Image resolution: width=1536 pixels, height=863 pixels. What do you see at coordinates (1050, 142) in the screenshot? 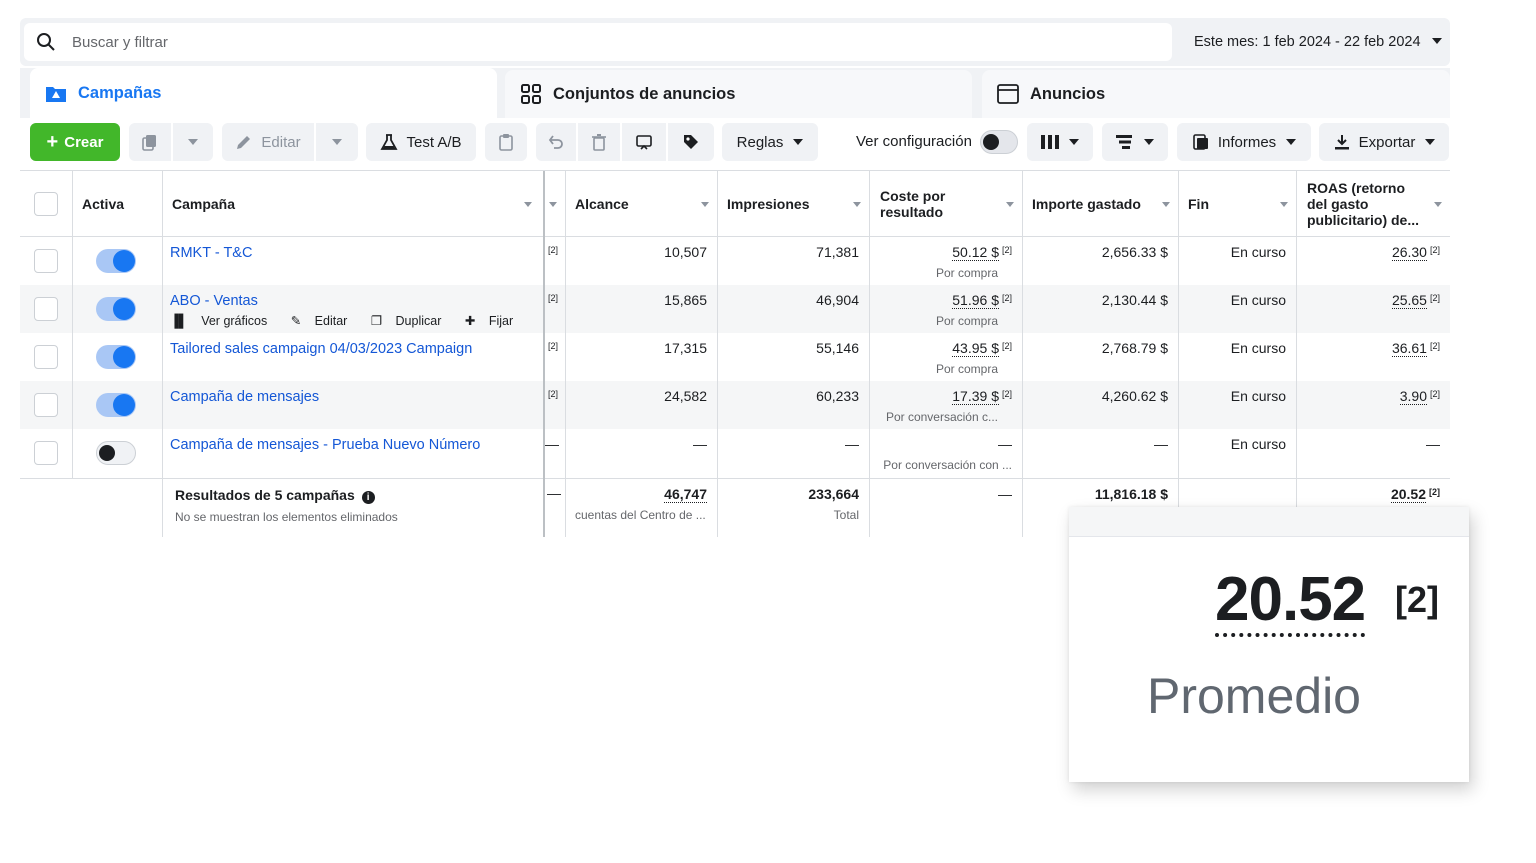
I see `columns-icon` at bounding box center [1050, 142].